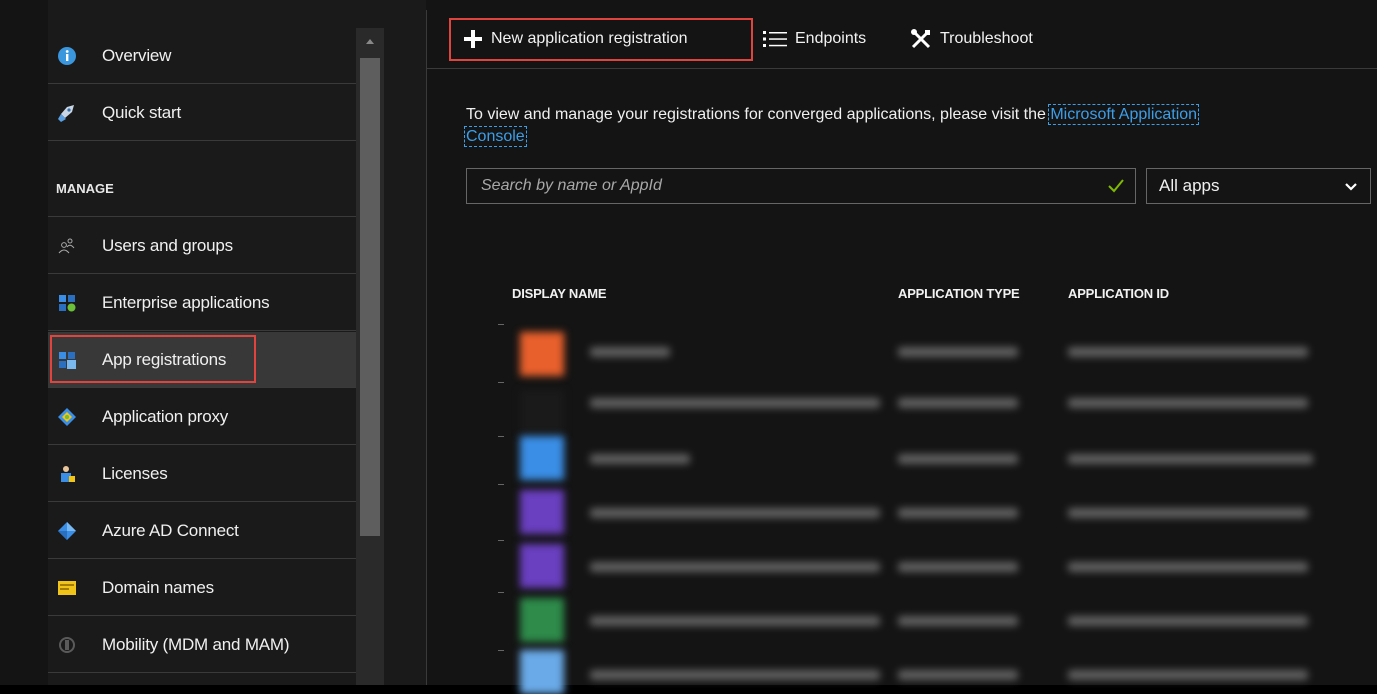 The height and width of the screenshot is (694, 1377). I want to click on sidebar-item-mobility: Mobility (MDM and MAM), so click(202, 645).